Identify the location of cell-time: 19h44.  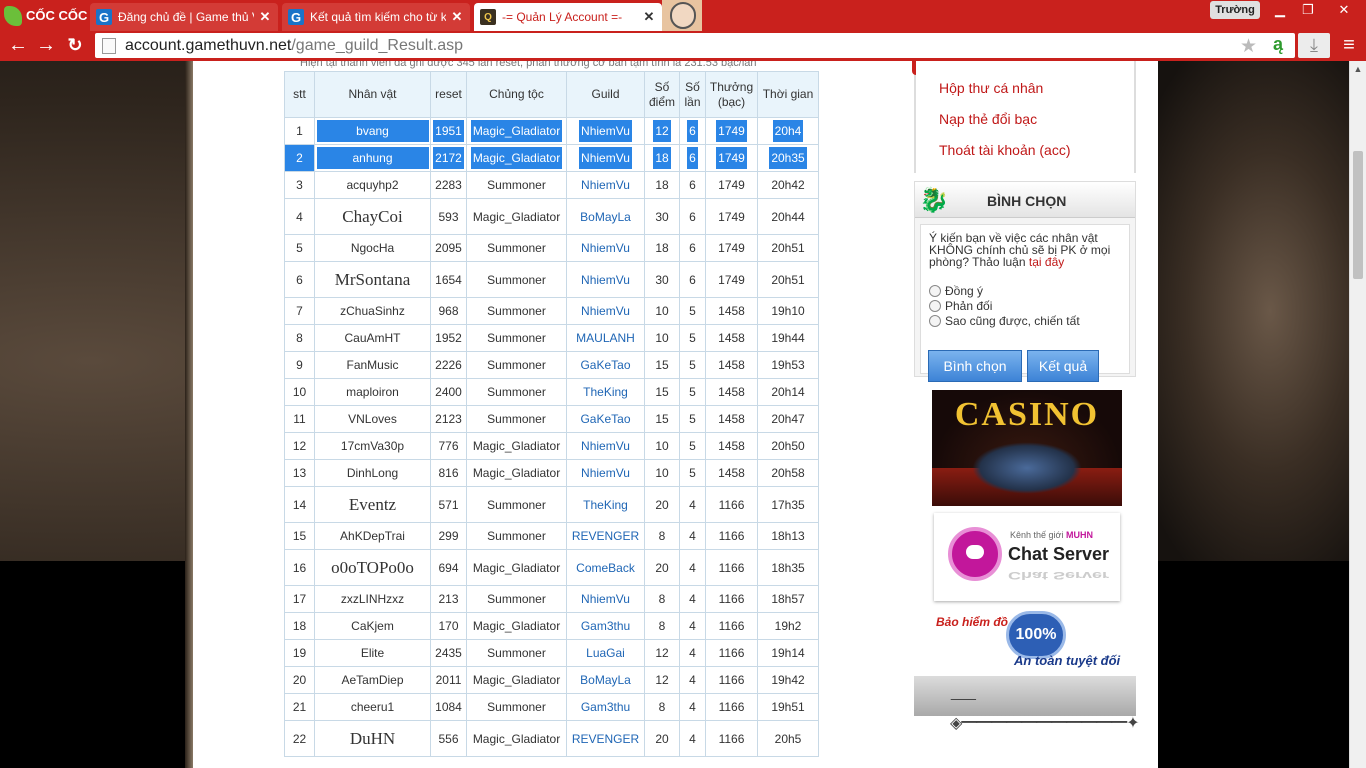
(788, 338).